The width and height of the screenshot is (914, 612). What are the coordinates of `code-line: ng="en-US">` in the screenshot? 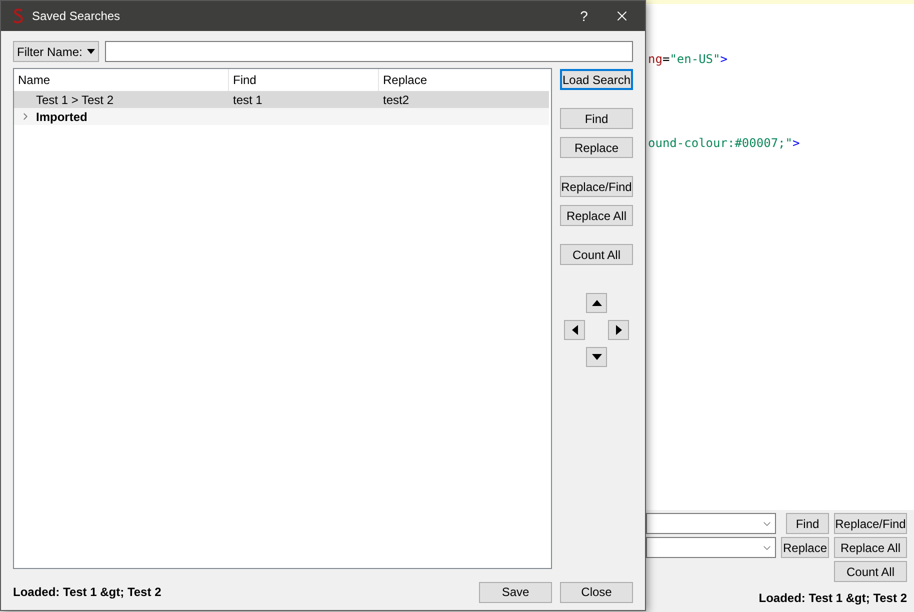 It's located at (687, 59).